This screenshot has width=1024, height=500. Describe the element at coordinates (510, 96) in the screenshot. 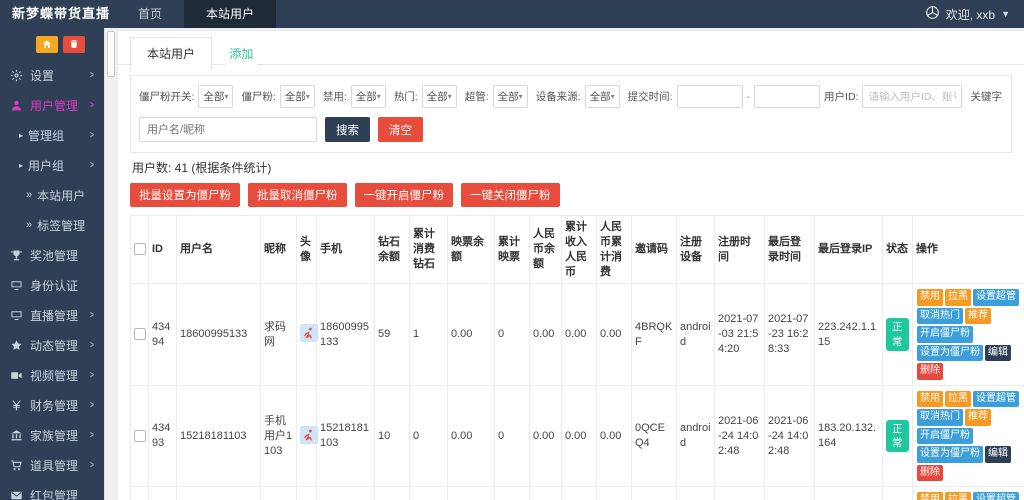

I see `filter-select-4: 全部 ▾` at that location.